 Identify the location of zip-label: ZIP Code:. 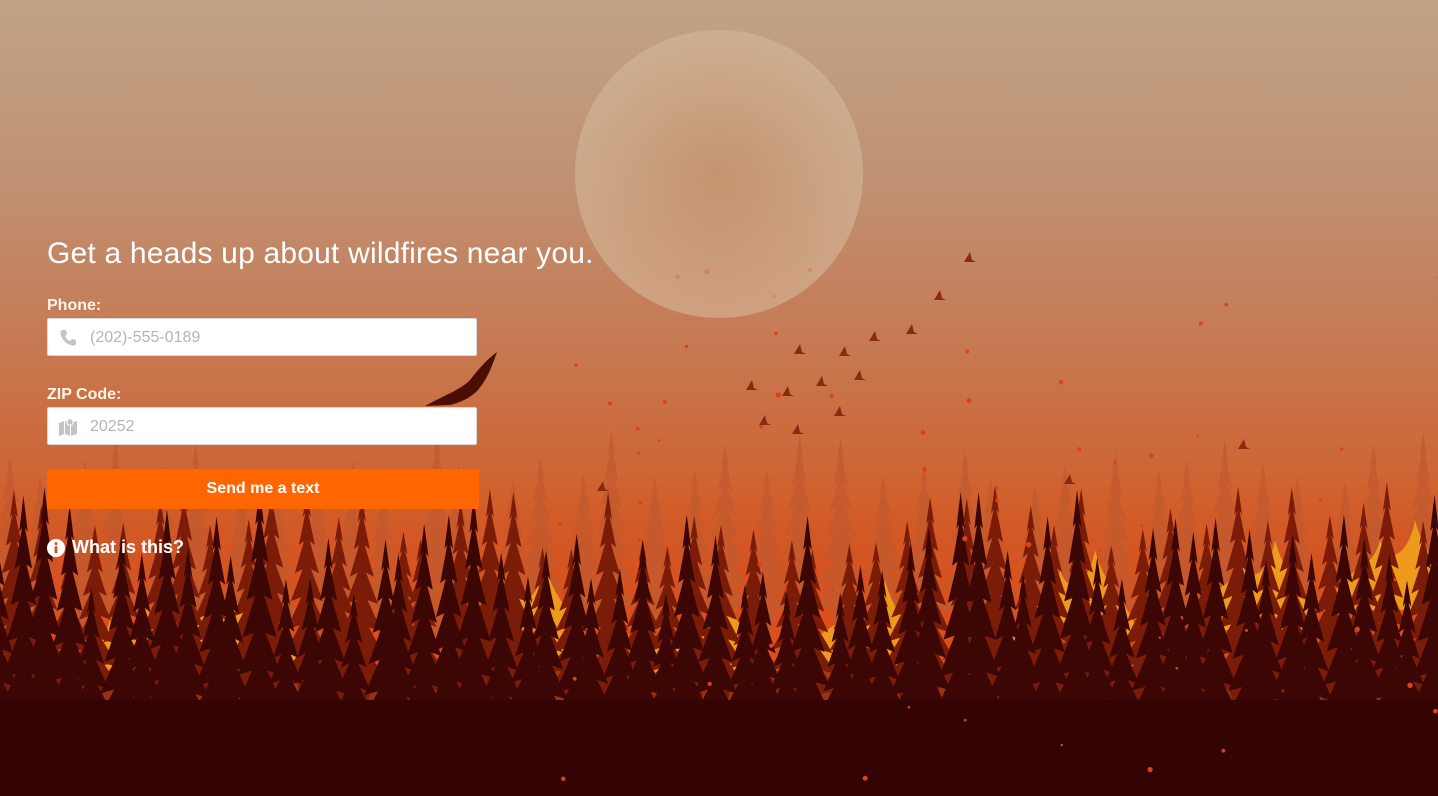
(84, 394).